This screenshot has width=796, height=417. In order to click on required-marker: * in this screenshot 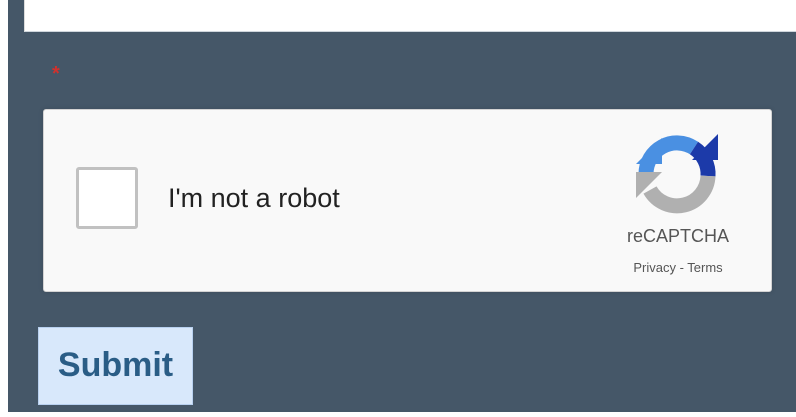, I will do `click(56, 74)`.